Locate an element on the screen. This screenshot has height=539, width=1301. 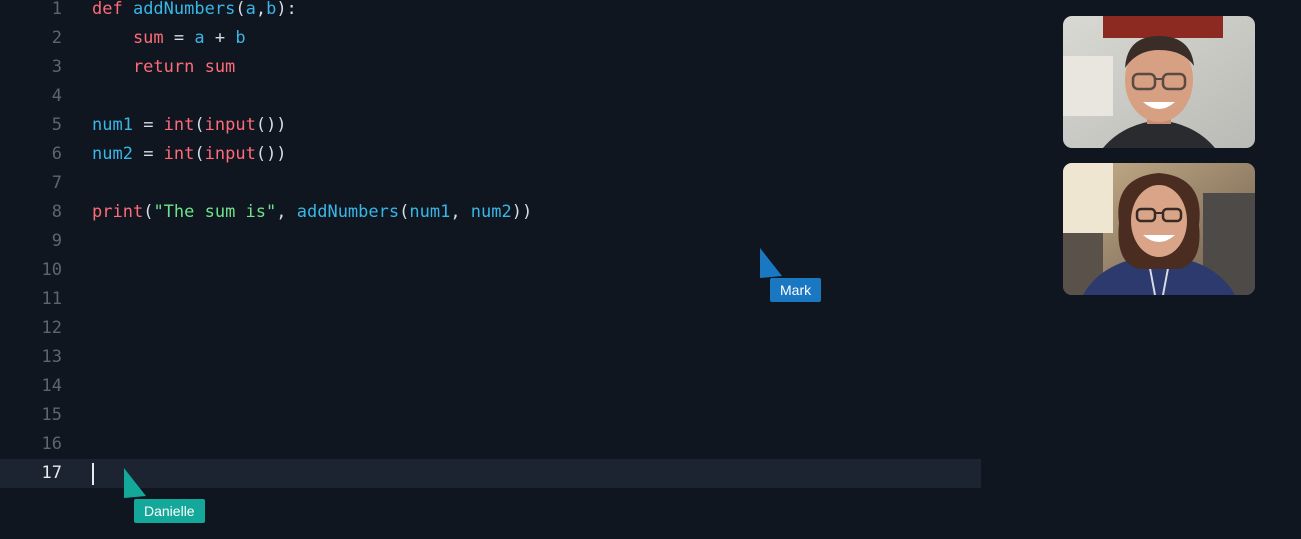
line-number: 7 is located at coordinates (56, 183).